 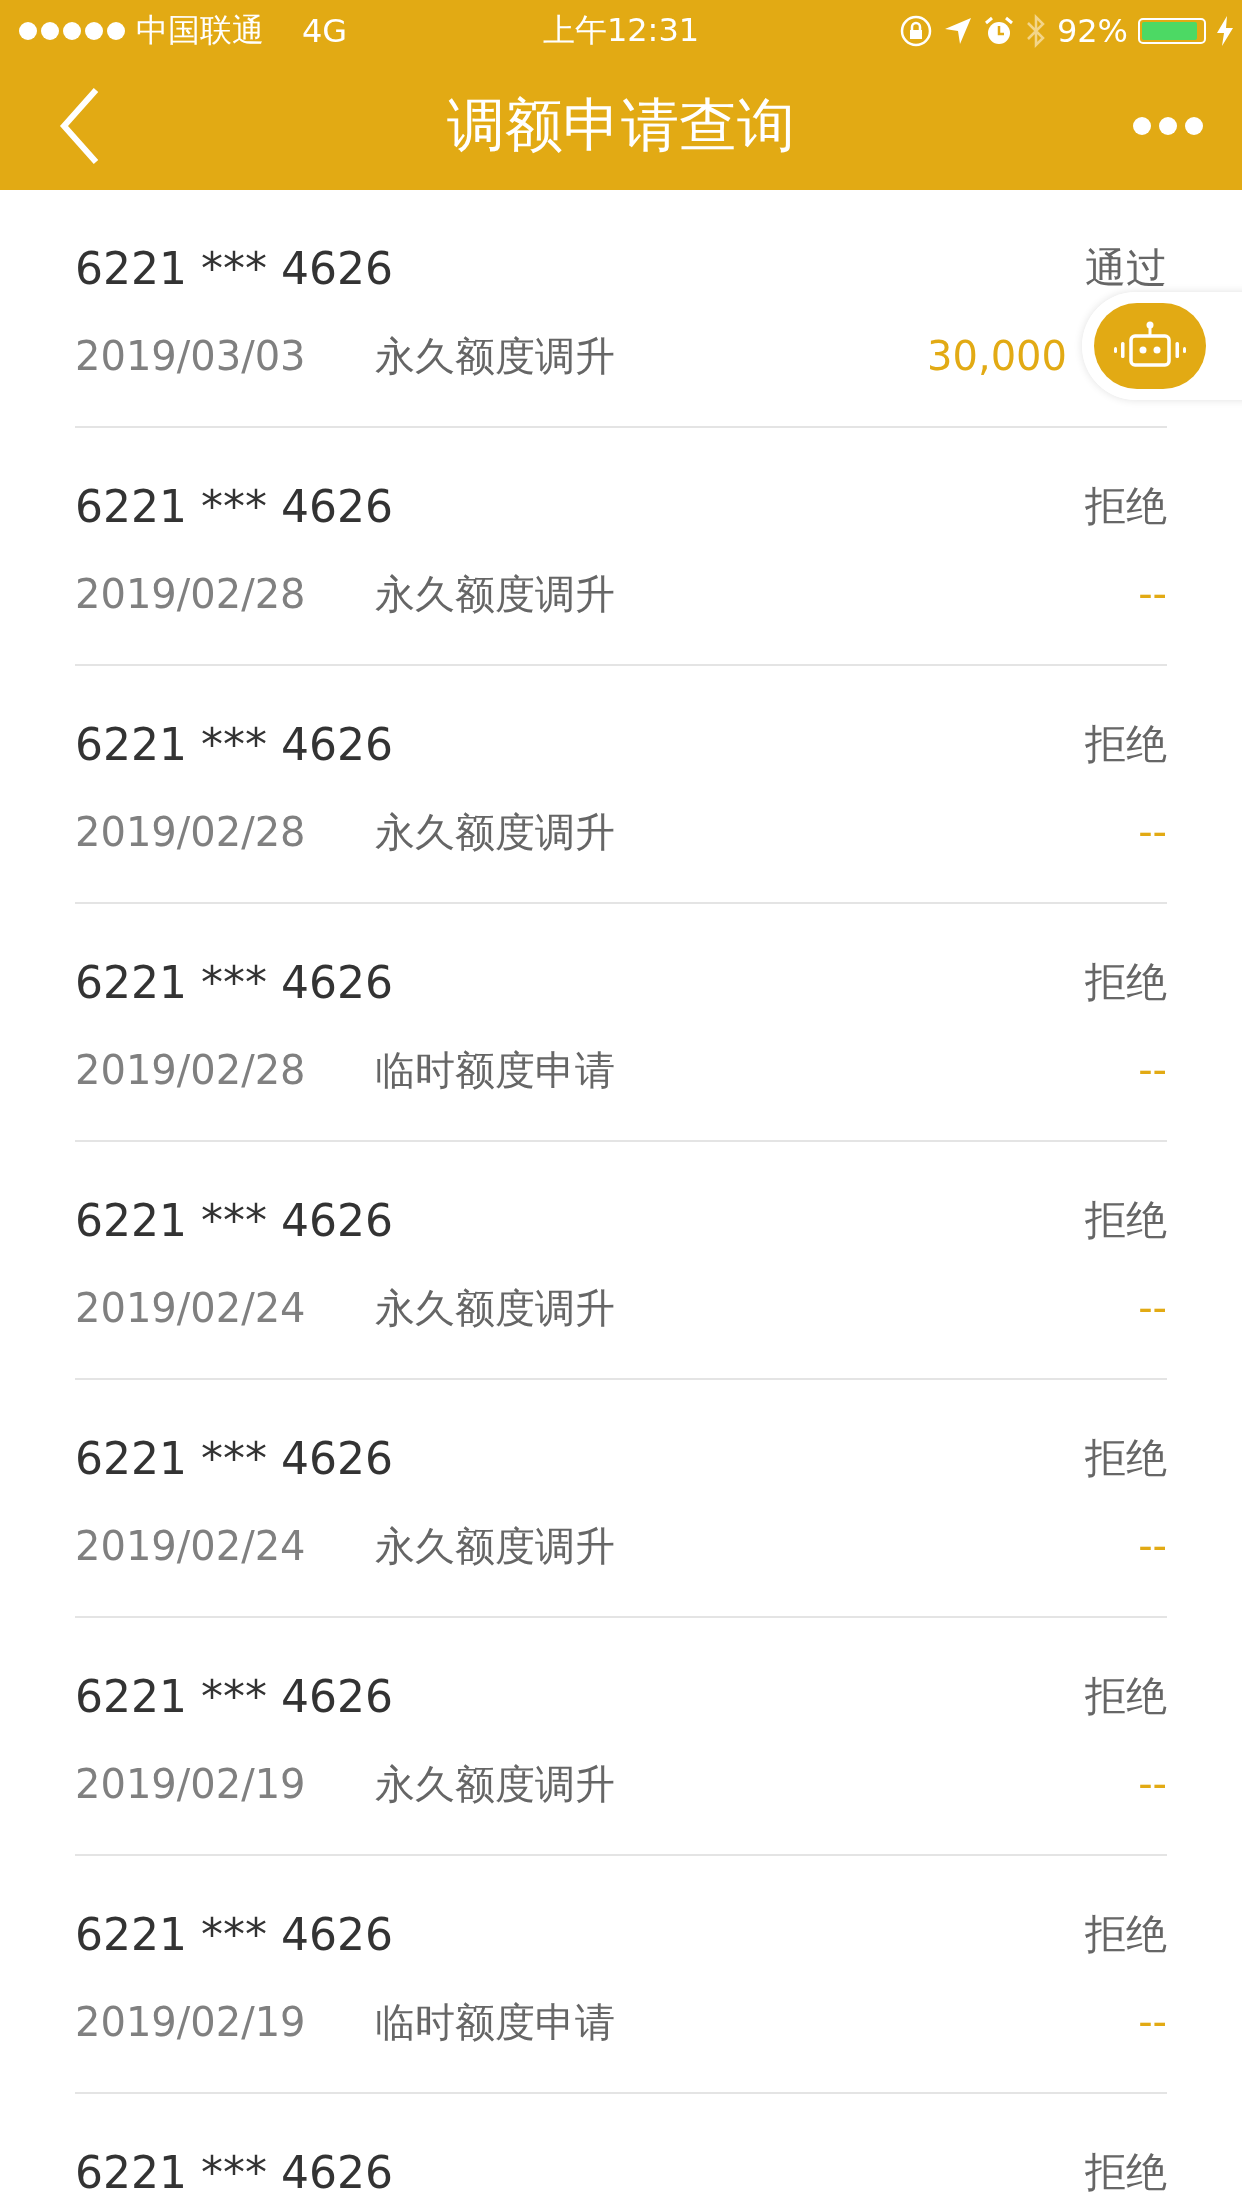 What do you see at coordinates (621, 125) in the screenshot?
I see `page-title: 调额申请查询` at bounding box center [621, 125].